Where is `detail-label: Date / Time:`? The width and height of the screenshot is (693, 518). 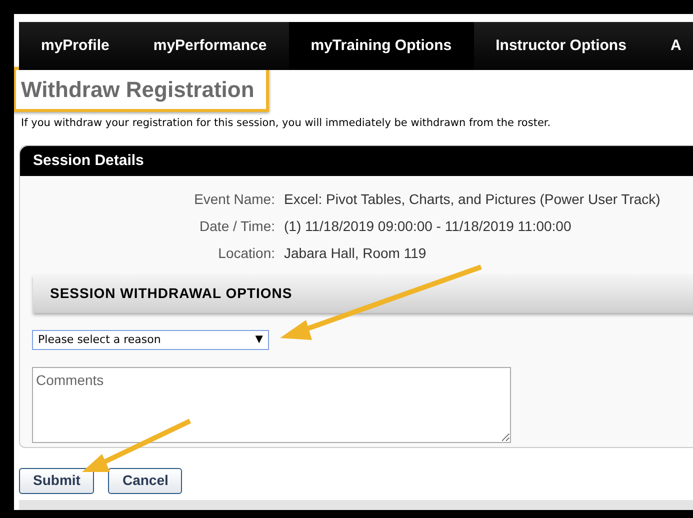 detail-label: Date / Time: is located at coordinates (236, 226).